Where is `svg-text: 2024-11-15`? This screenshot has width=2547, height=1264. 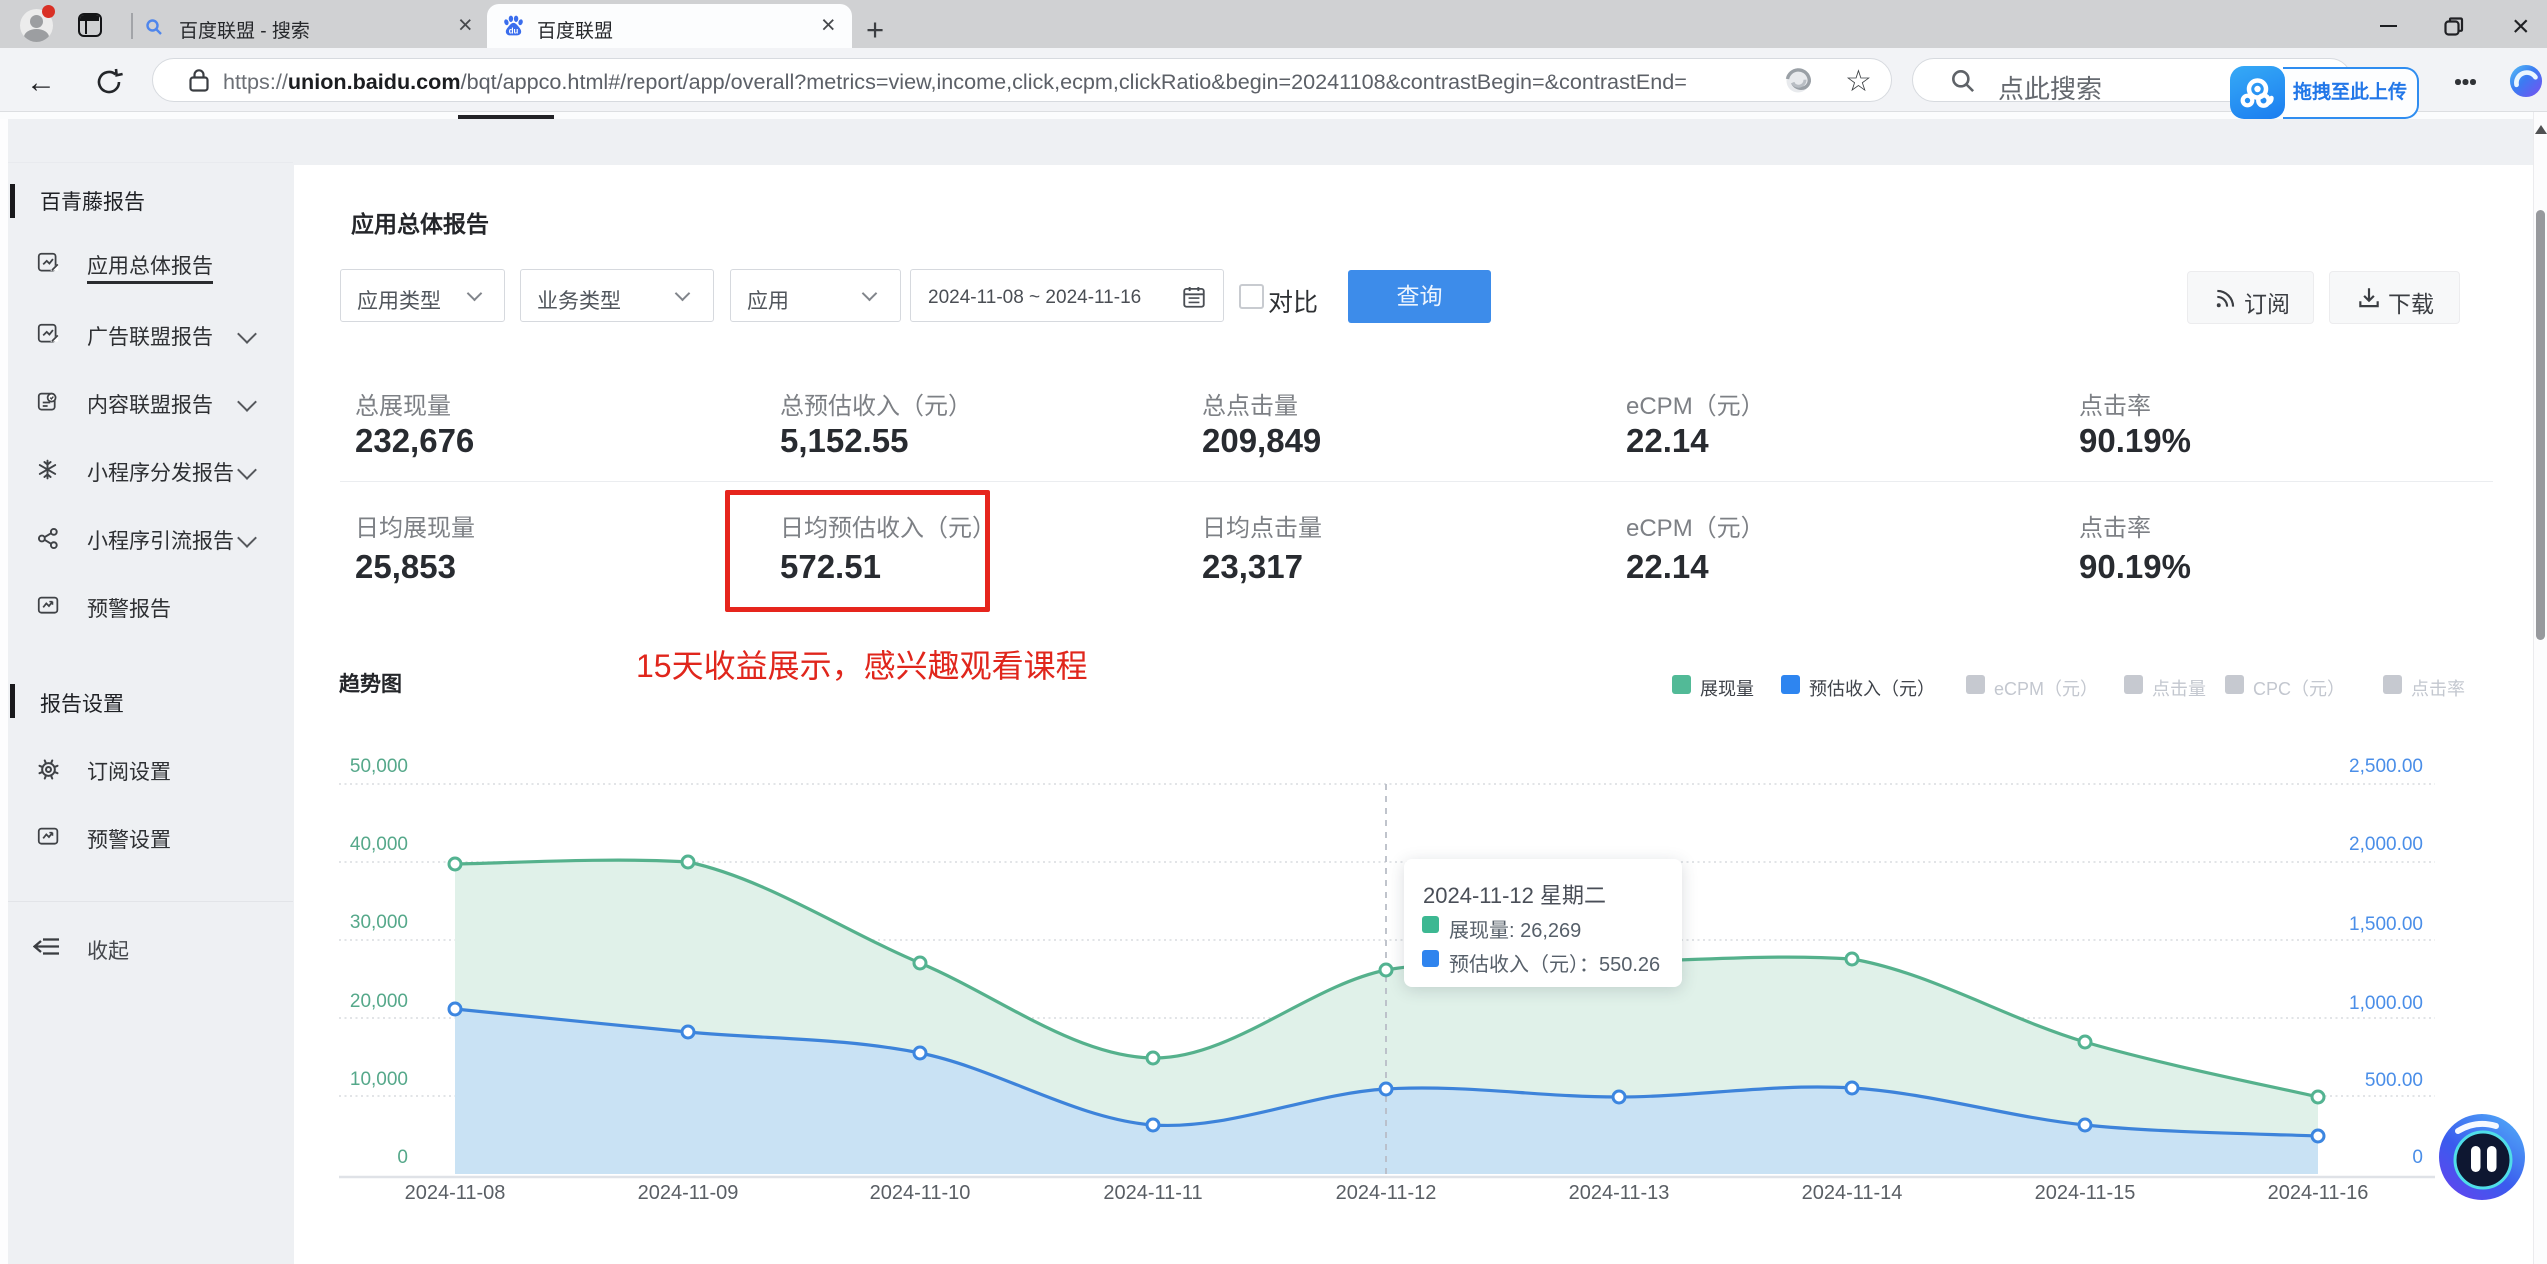
svg-text: 2024-11-15 is located at coordinates (2085, 1193).